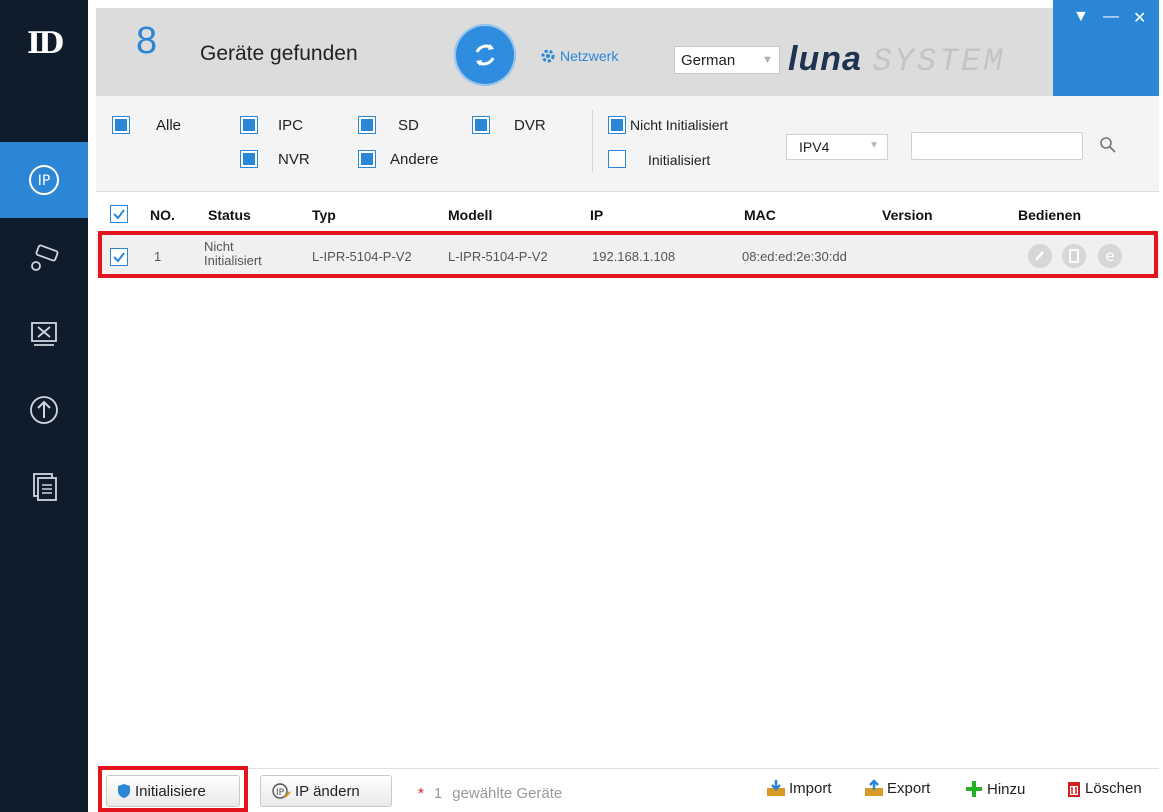  I want to click on dropdown-menu-icon: ▼, so click(1081, 17).